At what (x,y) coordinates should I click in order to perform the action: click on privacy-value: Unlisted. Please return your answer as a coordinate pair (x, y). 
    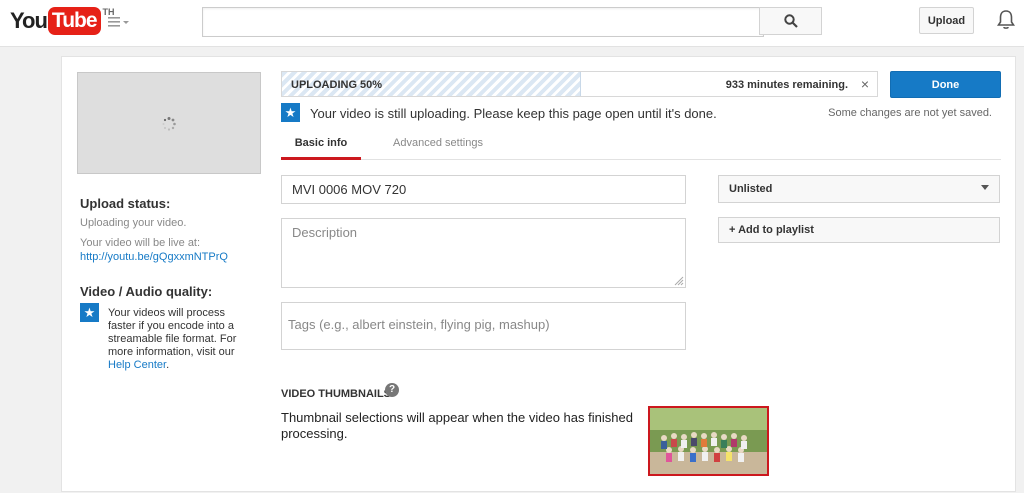
    Looking at the image, I should click on (751, 189).